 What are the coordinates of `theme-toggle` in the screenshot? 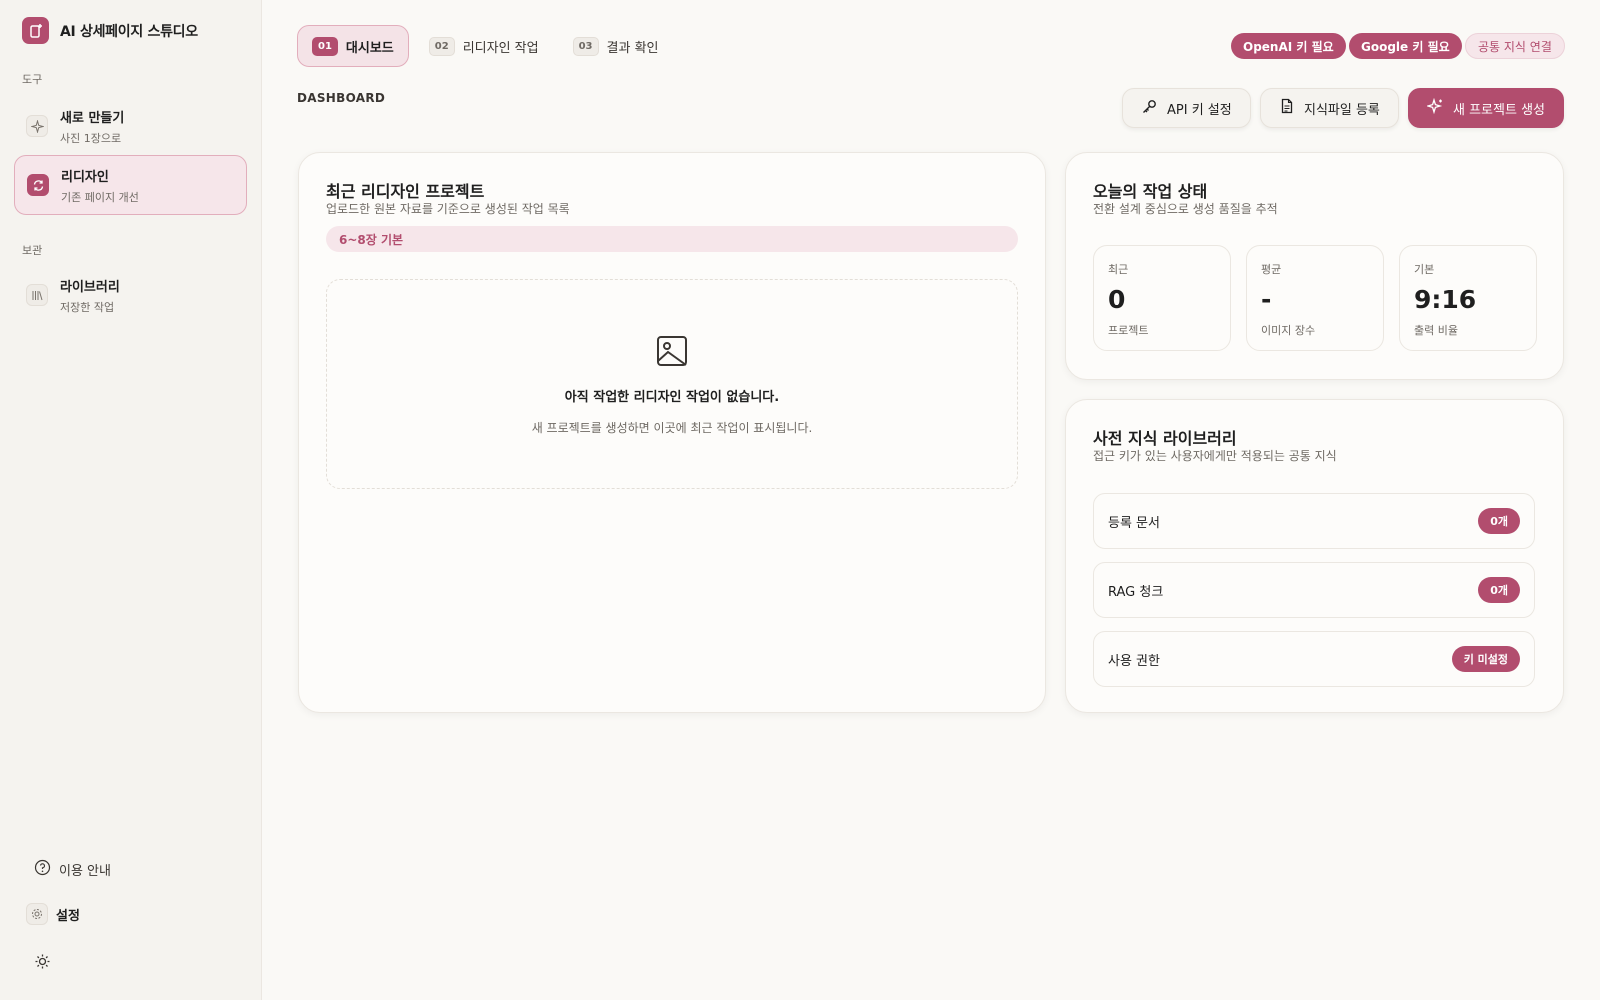 It's located at (42, 963).